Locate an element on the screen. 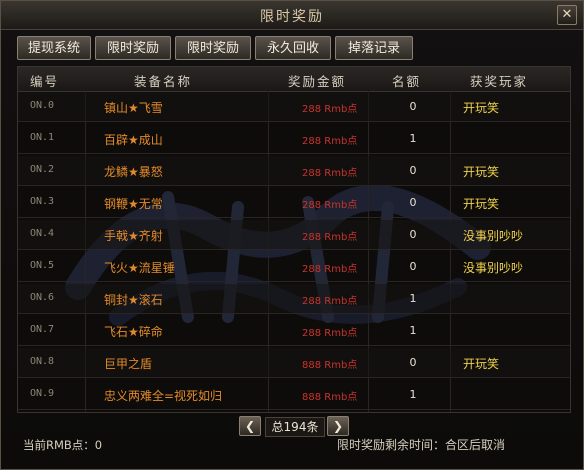 Image resolution: width=584 pixels, height=470 pixels. tab-drop-records: 掉落记录 is located at coordinates (374, 48).